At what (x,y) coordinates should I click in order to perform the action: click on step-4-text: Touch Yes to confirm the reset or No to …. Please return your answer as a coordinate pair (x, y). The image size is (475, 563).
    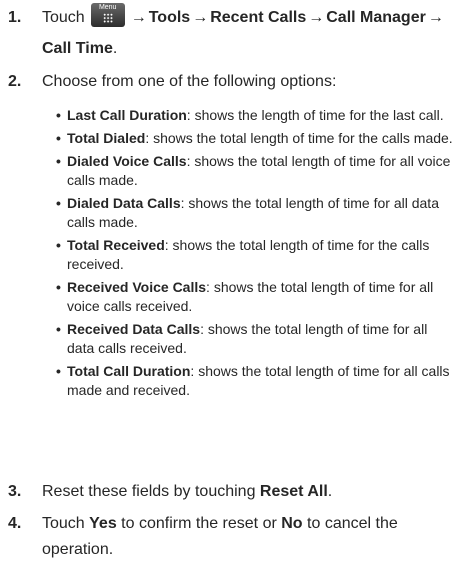
    Looking at the image, I should click on (220, 536).